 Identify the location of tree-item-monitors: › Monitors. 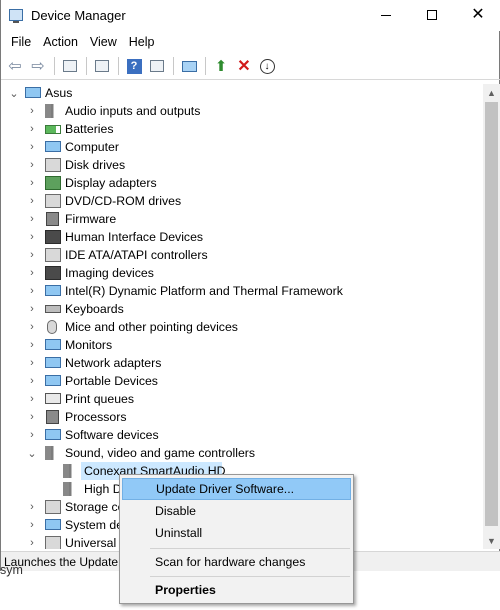
(242, 345).